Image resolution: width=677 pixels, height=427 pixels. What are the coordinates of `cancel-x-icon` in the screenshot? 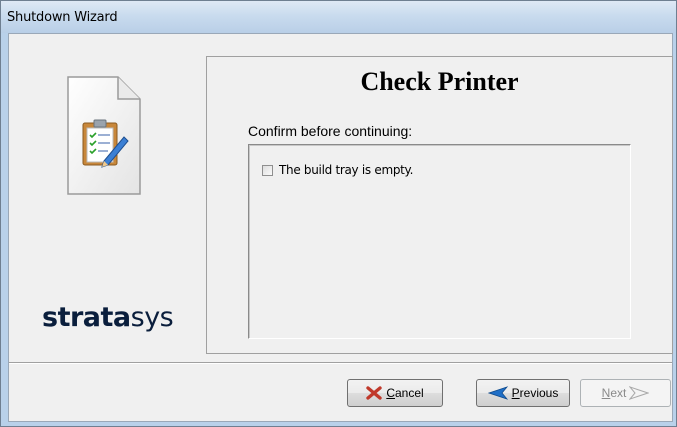 It's located at (374, 393).